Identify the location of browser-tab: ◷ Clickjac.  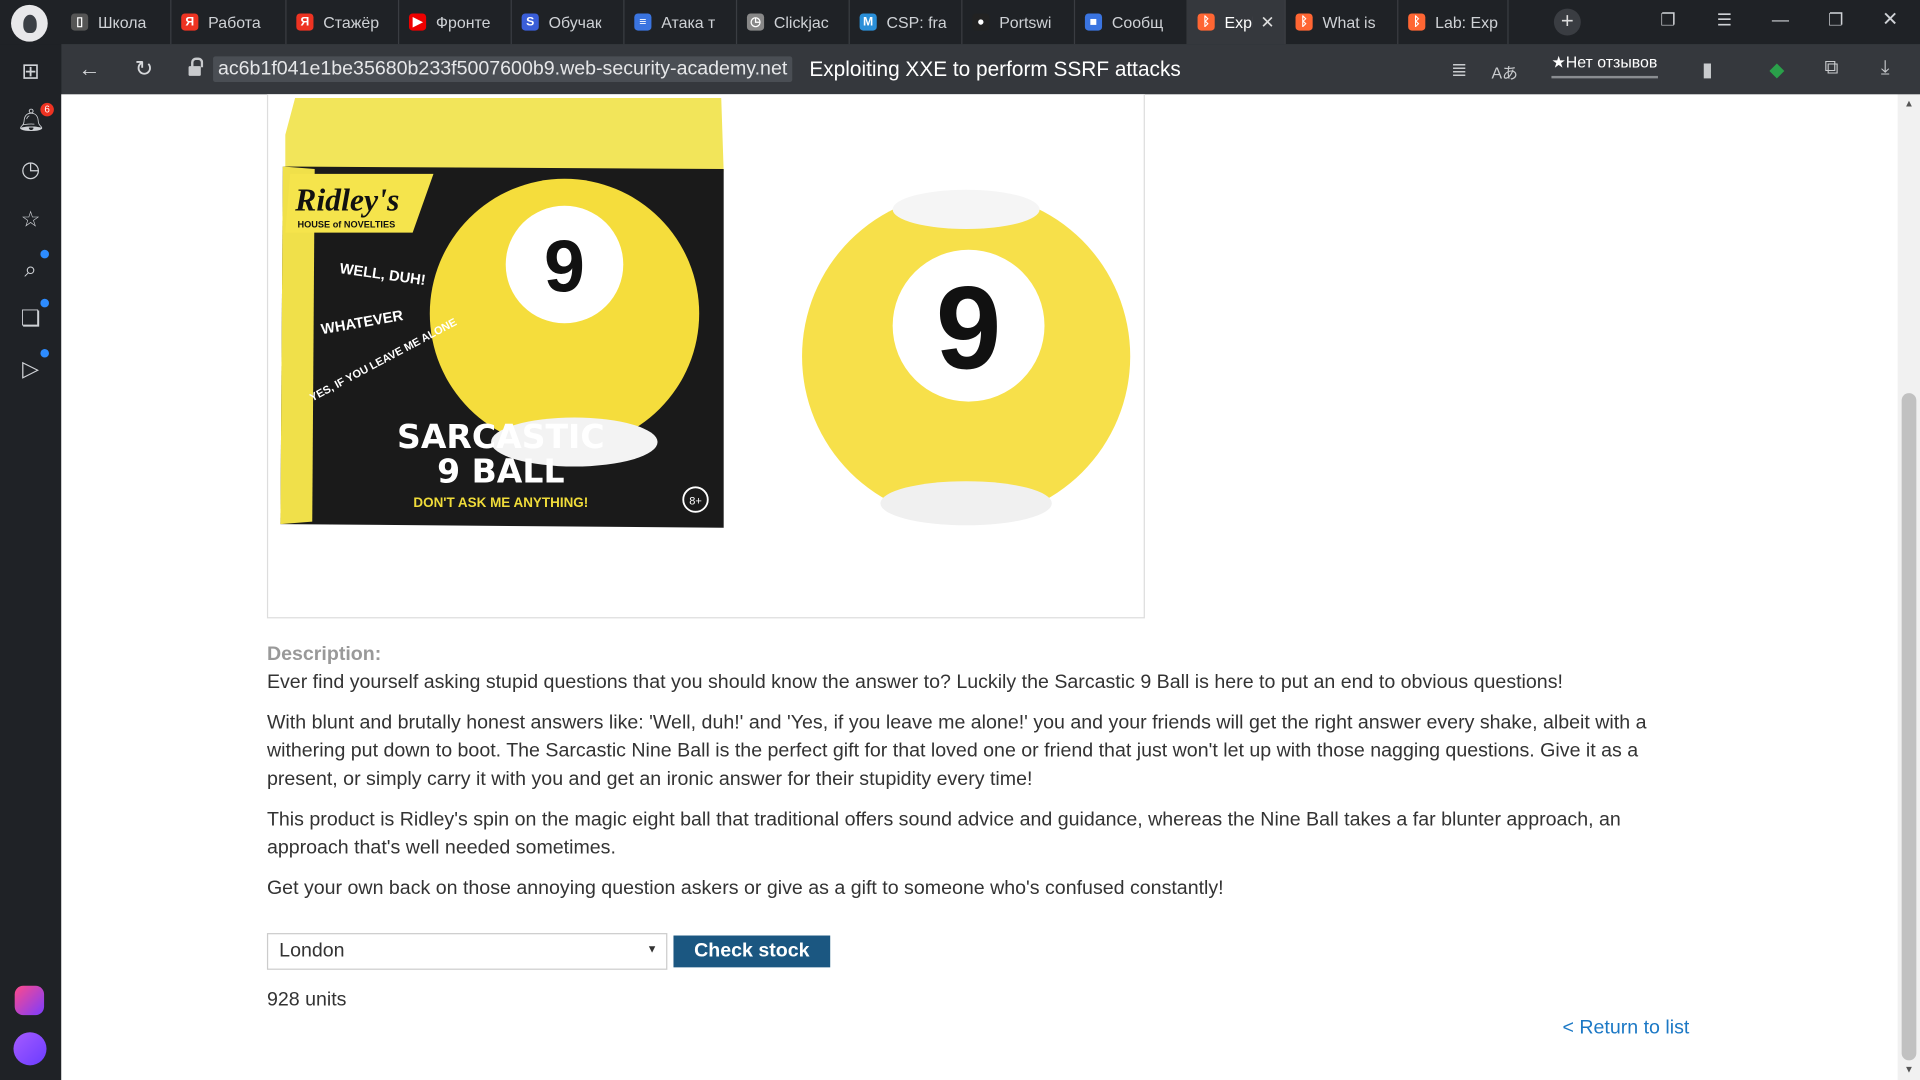
(793, 22).